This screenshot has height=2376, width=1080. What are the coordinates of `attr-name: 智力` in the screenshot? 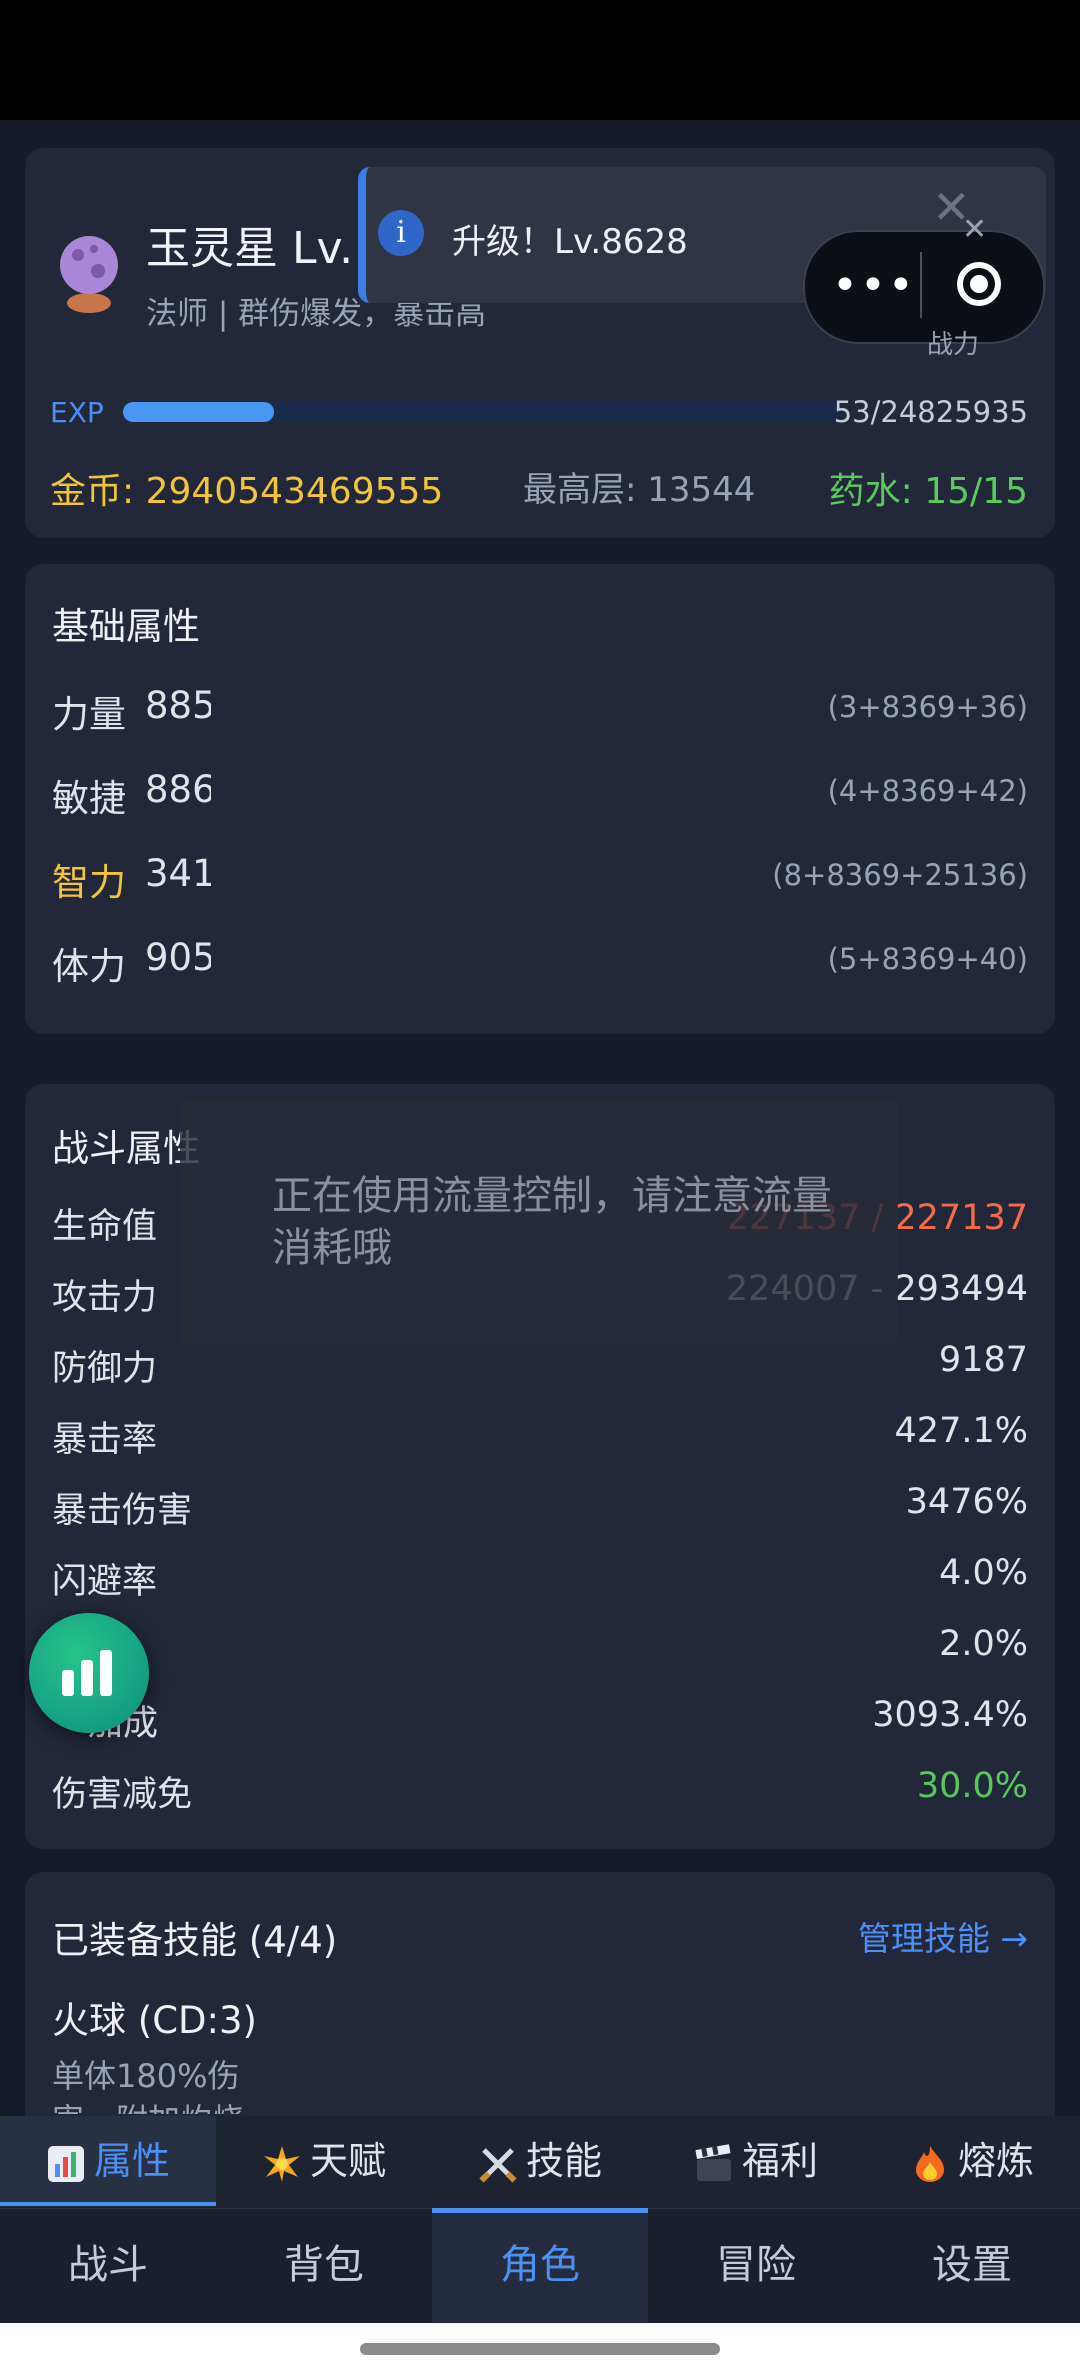 It's located at (89, 882).